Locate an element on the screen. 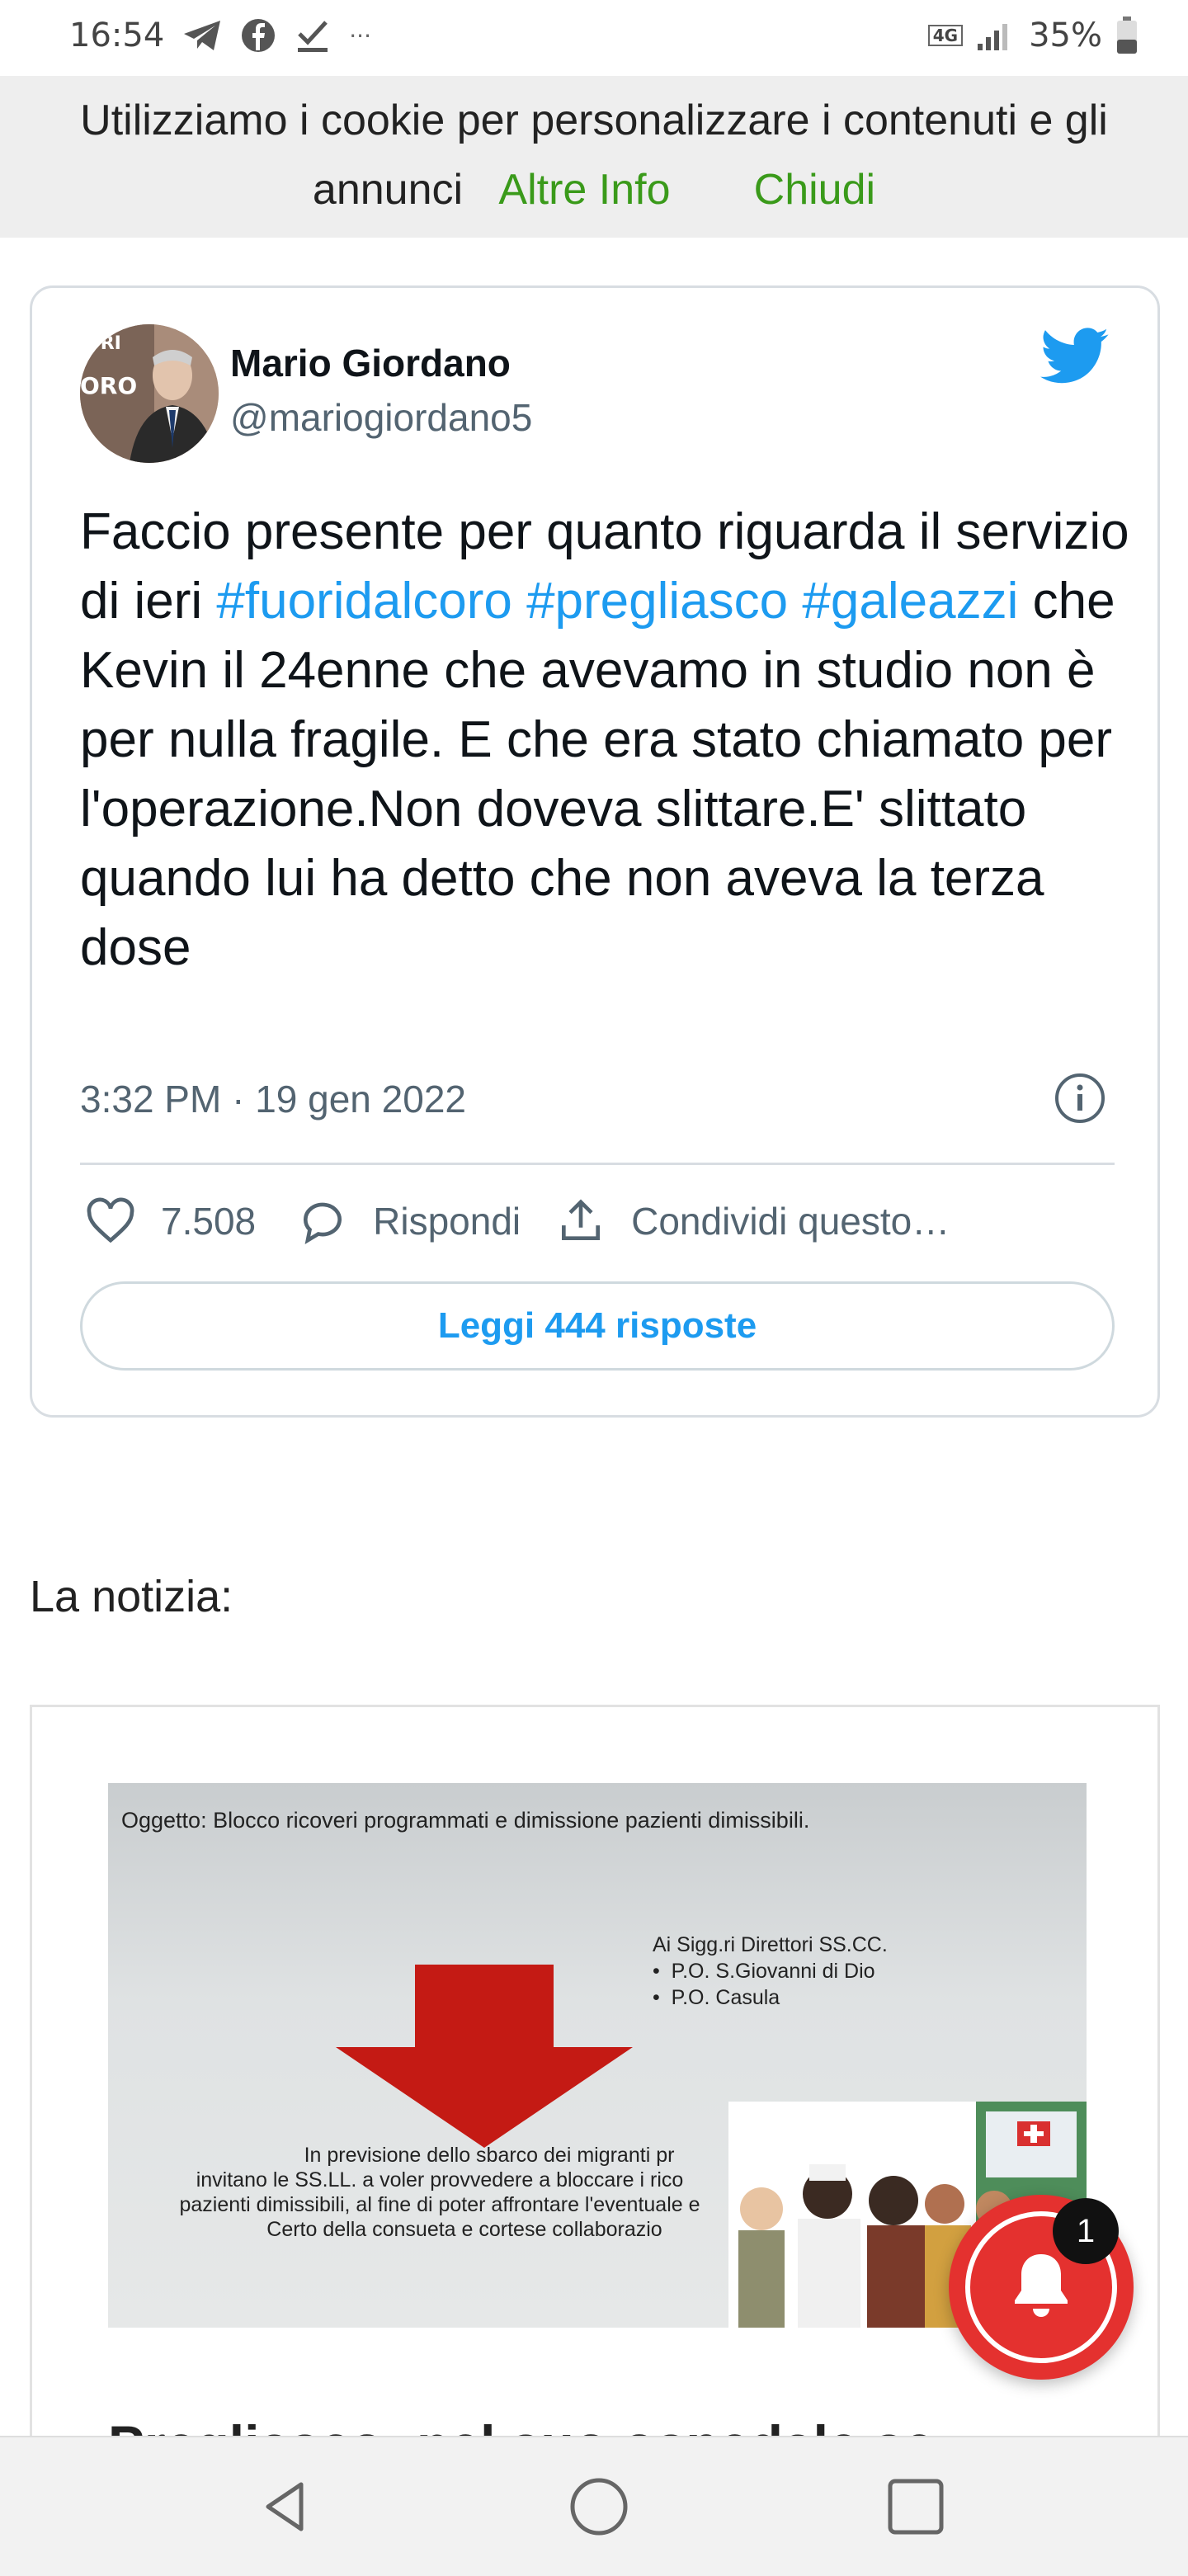  back-icon is located at coordinates (285, 2506).